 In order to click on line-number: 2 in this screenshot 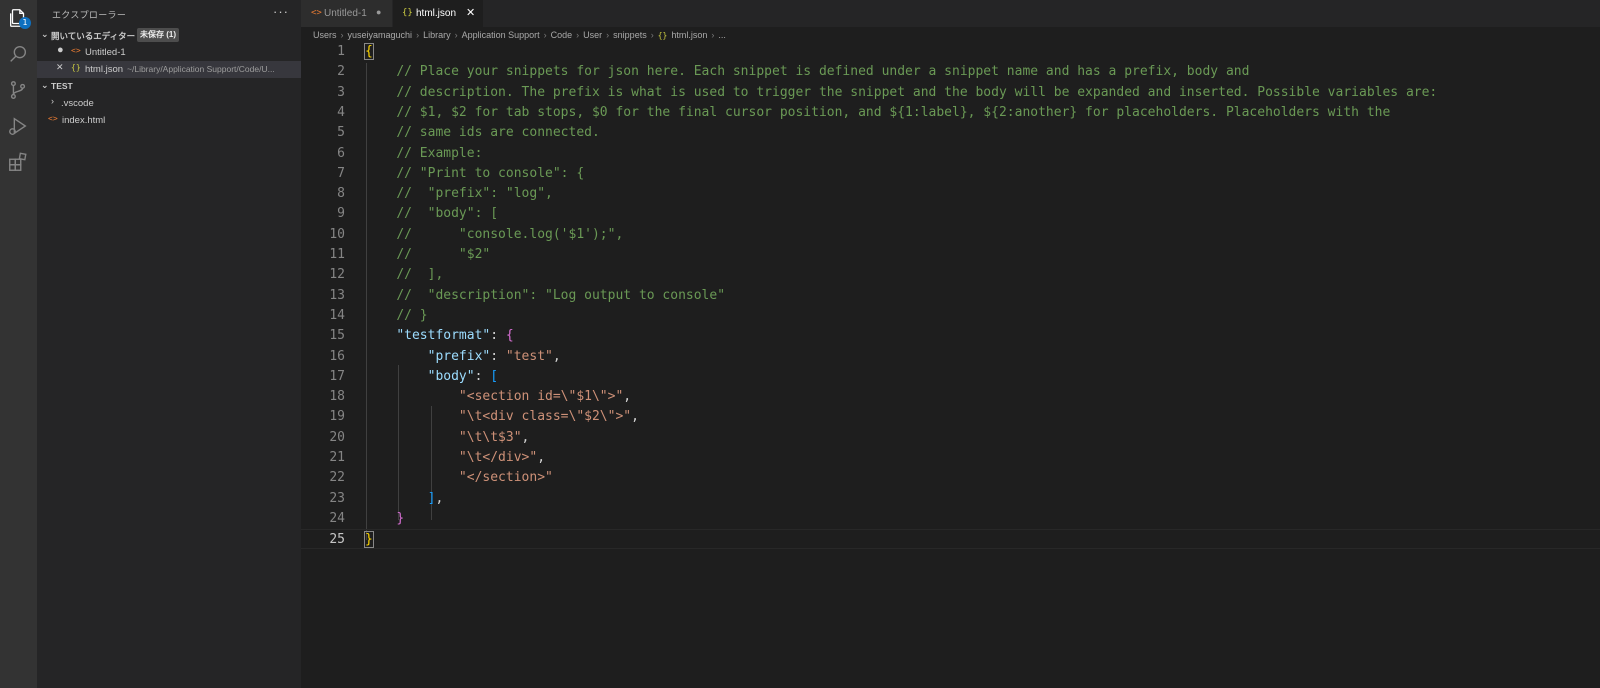, I will do `click(341, 72)`.